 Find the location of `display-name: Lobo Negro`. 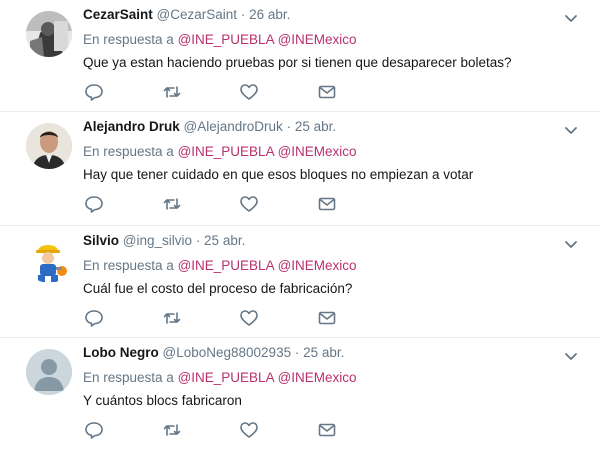

display-name: Lobo Negro is located at coordinates (121, 352).